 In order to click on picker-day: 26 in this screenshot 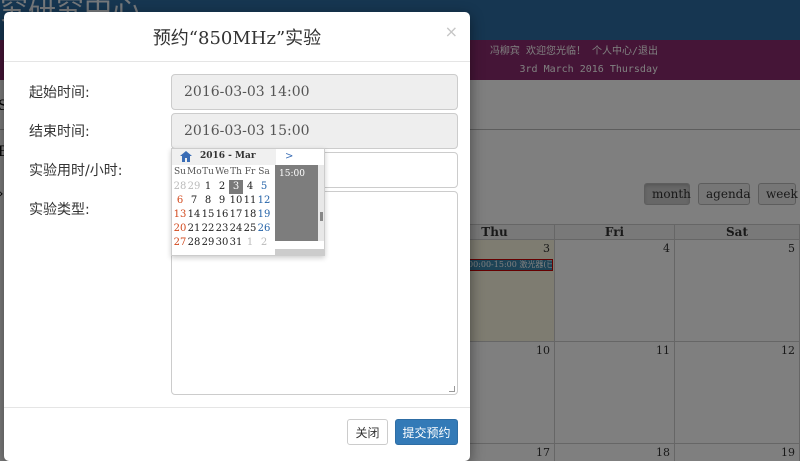, I will do `click(264, 229)`.